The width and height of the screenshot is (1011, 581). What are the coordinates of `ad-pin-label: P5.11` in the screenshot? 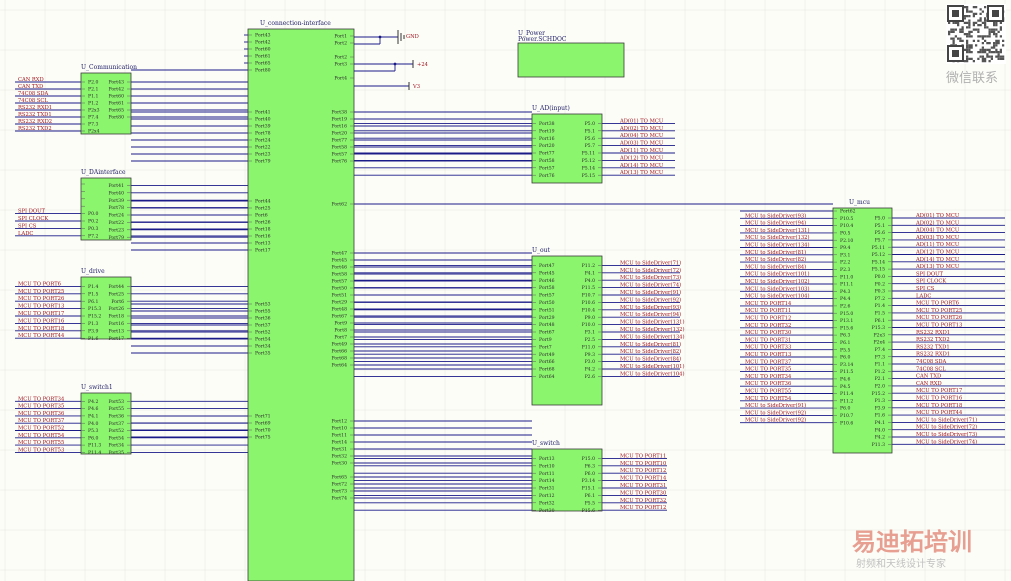 It's located at (588, 154).